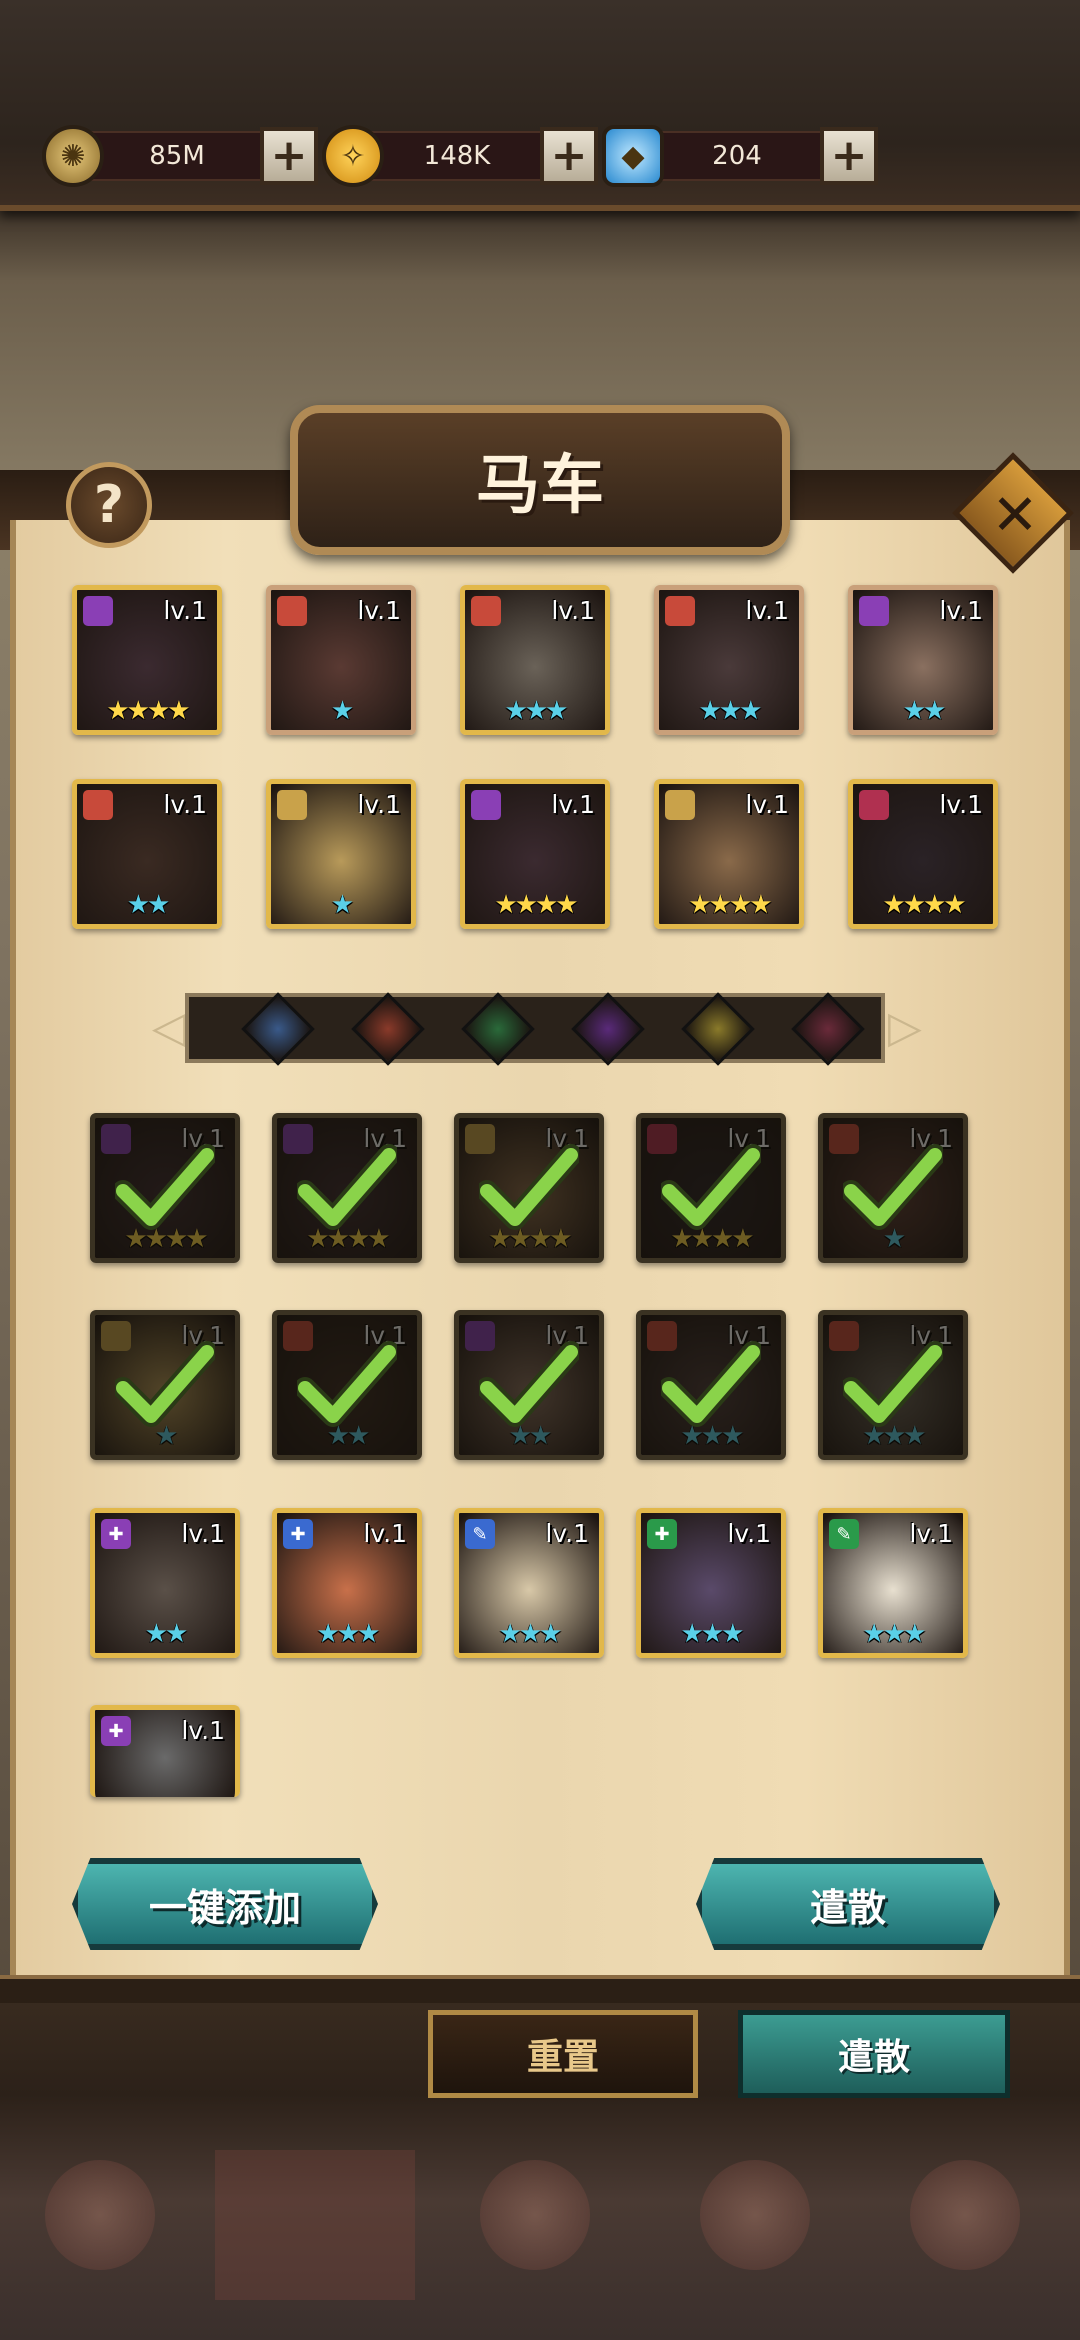  What do you see at coordinates (169, 1027) in the screenshot?
I see `filter-left-arrow-icon: ◁` at bounding box center [169, 1027].